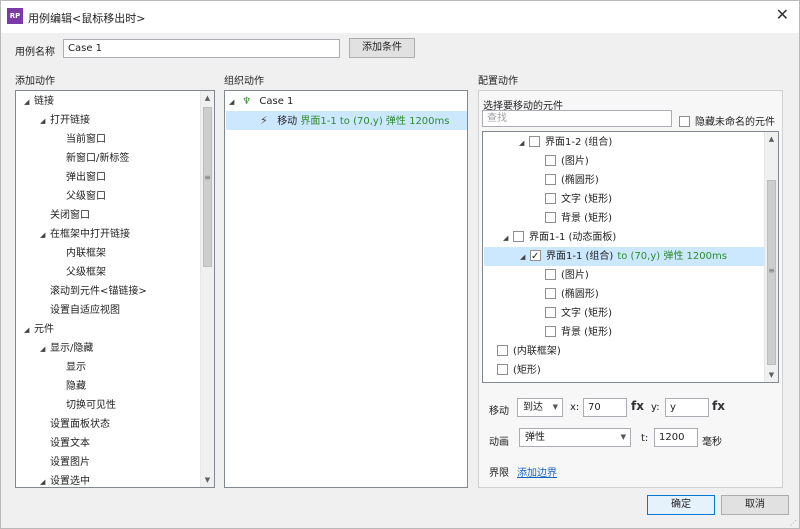  Describe the element at coordinates (70, 120) in the screenshot. I see `action-tree-label: 打开链接` at that location.